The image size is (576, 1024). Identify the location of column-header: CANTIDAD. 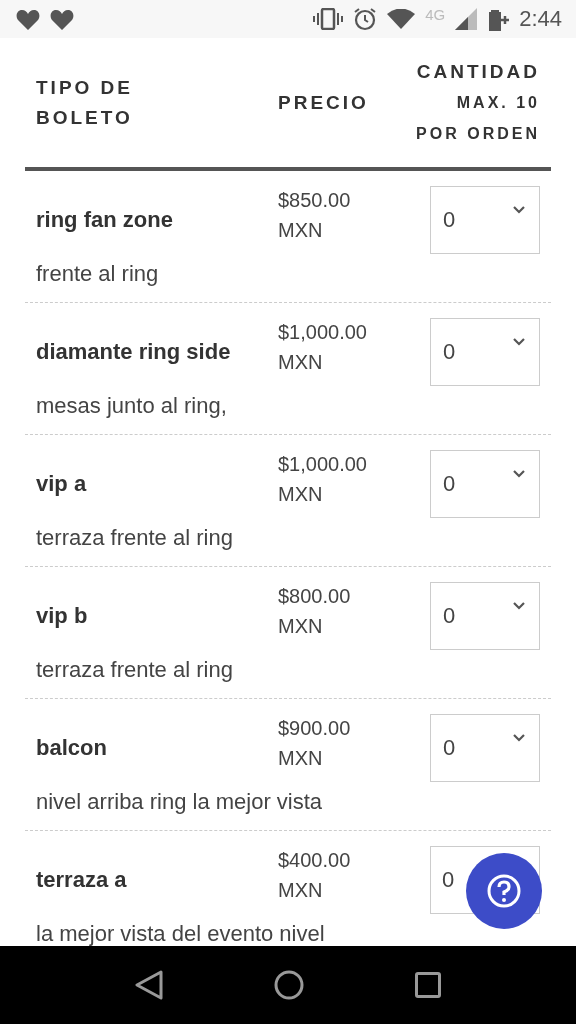
(478, 72).